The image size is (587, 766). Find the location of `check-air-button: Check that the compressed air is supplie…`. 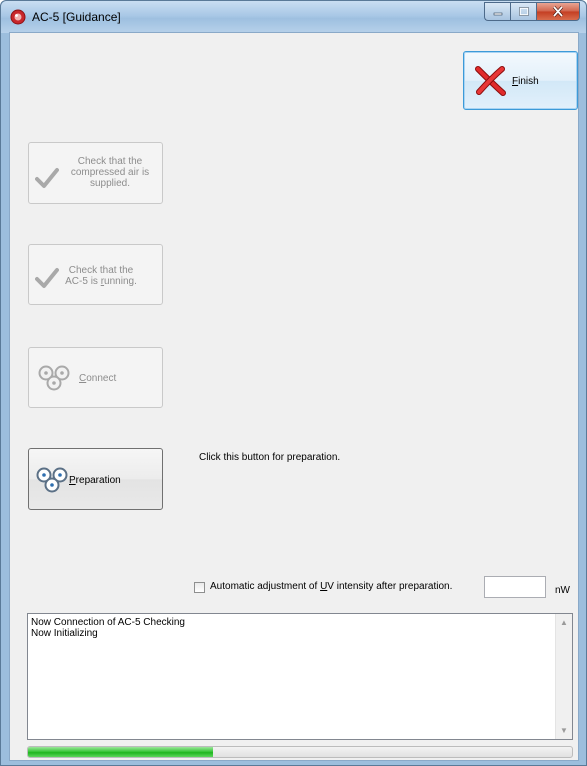

check-air-button: Check that the compressed air is supplie… is located at coordinates (95, 173).